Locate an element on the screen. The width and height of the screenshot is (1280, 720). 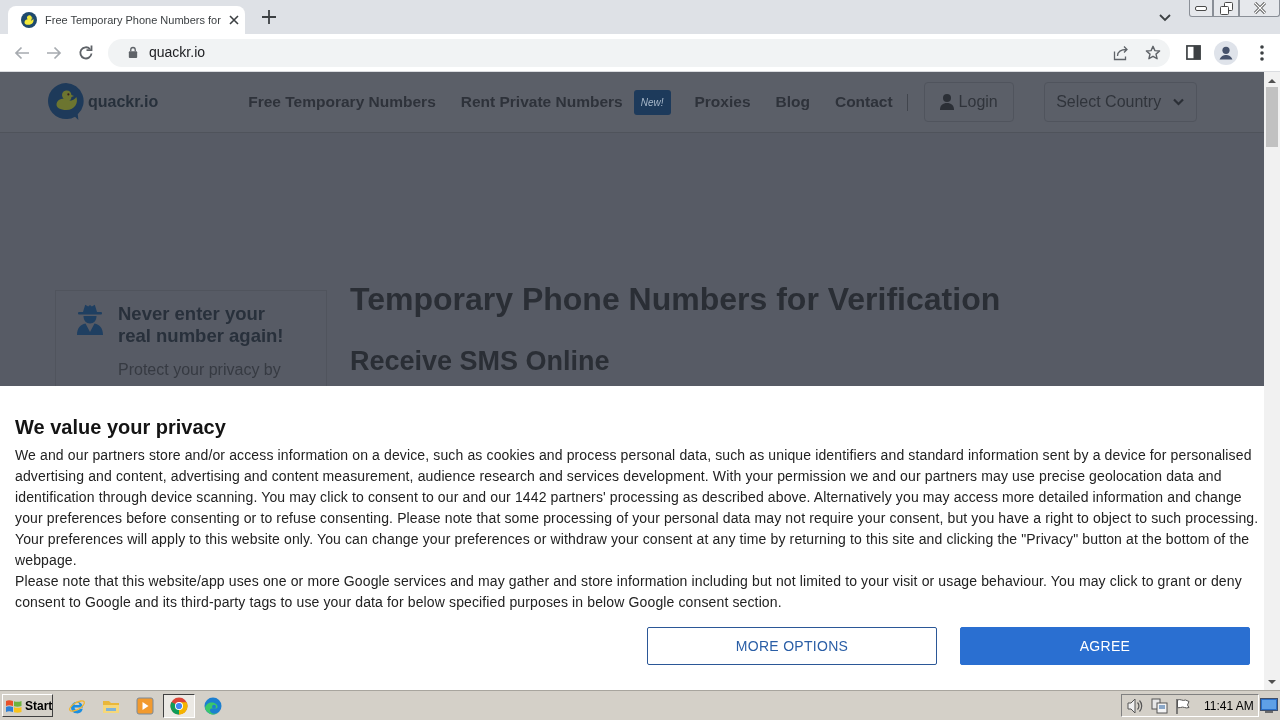
menu-icon is located at coordinates (1262, 52).